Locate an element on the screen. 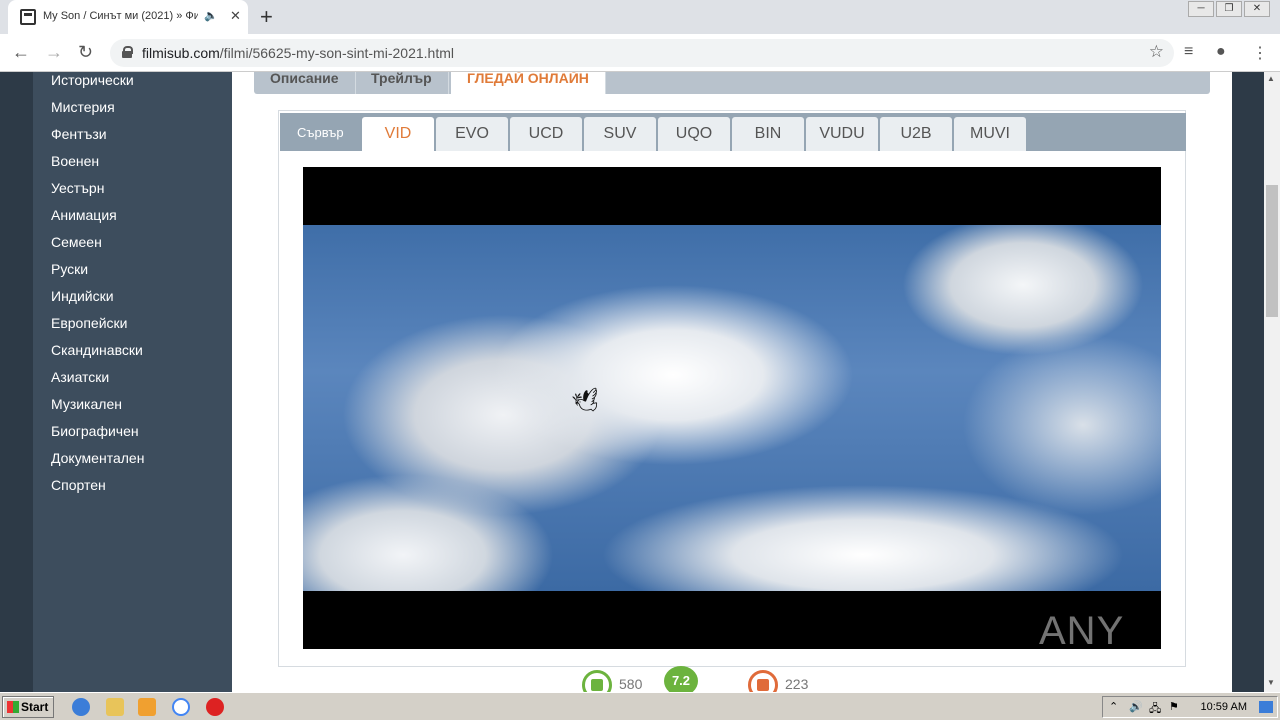 The height and width of the screenshot is (720, 1280). genre-link: Уестърн is located at coordinates (141, 193).